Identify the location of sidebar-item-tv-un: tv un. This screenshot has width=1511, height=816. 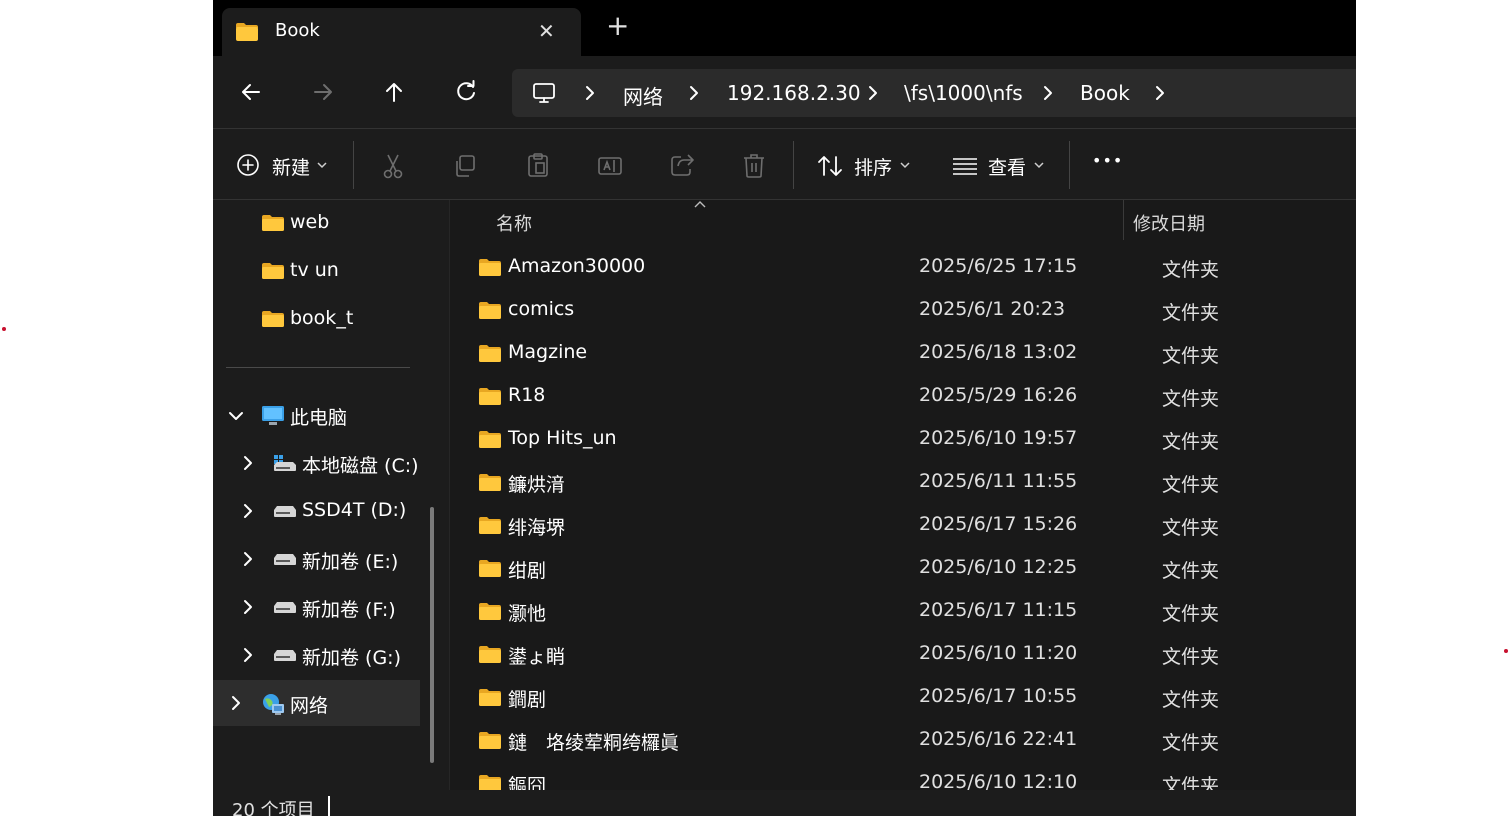
(316, 271).